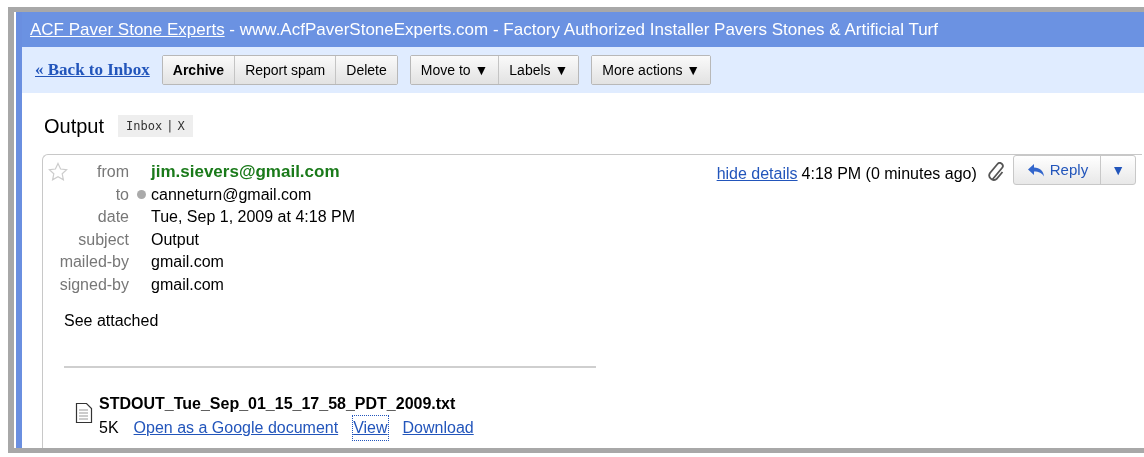 The width and height of the screenshot is (1144, 457). Describe the element at coordinates (113, 217) in the screenshot. I see `field-label: date` at that location.